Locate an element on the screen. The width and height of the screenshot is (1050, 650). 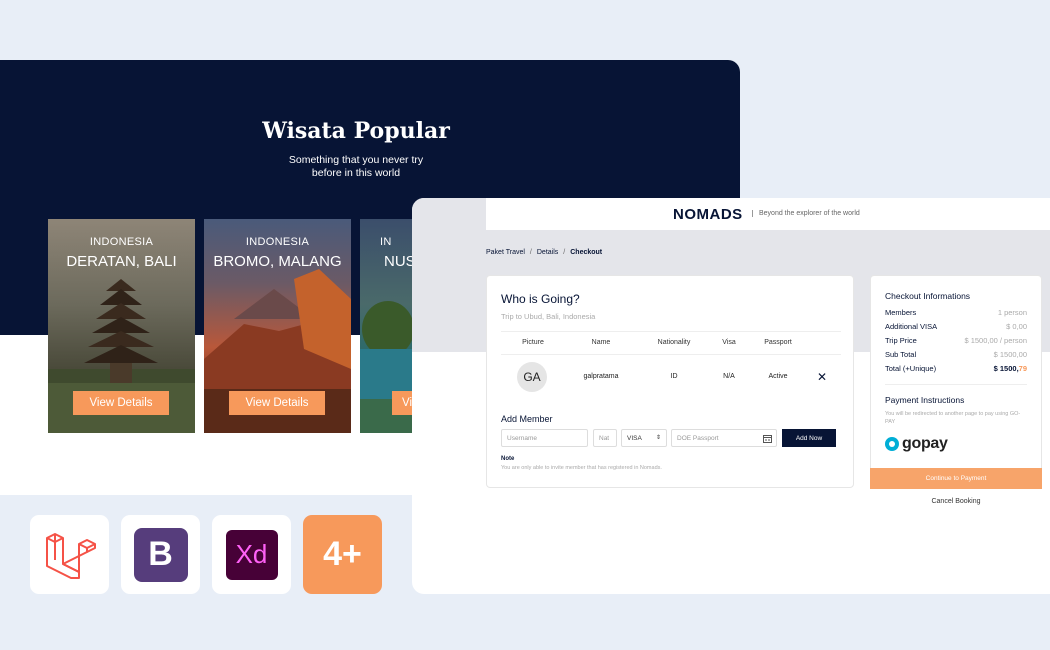
destination-name: BROMO, MALANG is located at coordinates (277, 261).